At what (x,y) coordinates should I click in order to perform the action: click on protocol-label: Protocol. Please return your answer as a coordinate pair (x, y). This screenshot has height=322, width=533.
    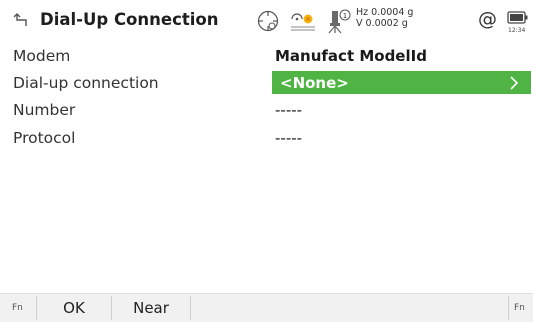
    Looking at the image, I should click on (44, 138).